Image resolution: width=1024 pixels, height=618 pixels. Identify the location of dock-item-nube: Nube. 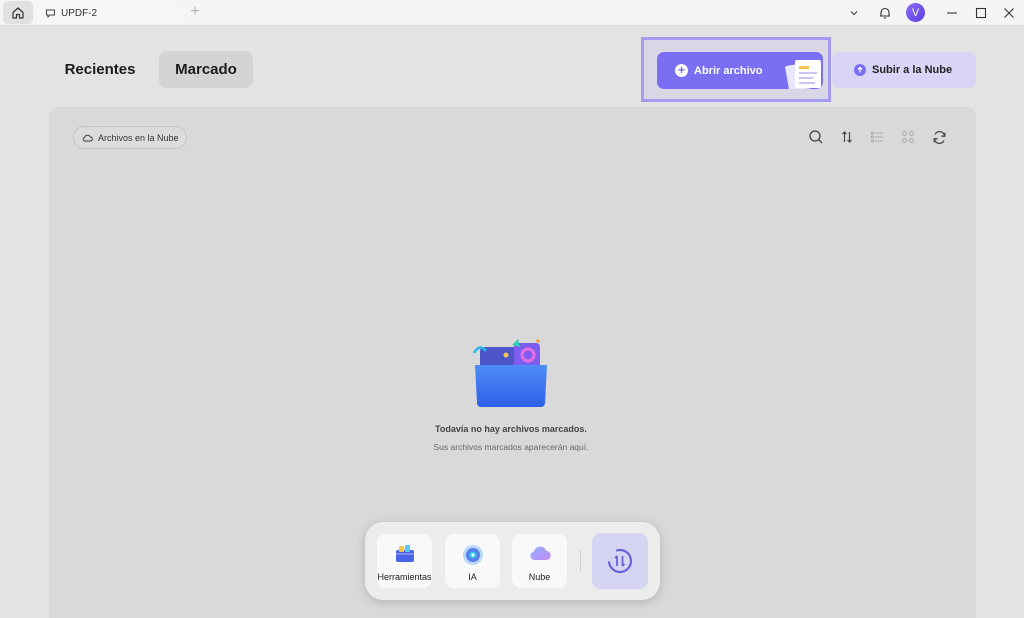
(539, 561).